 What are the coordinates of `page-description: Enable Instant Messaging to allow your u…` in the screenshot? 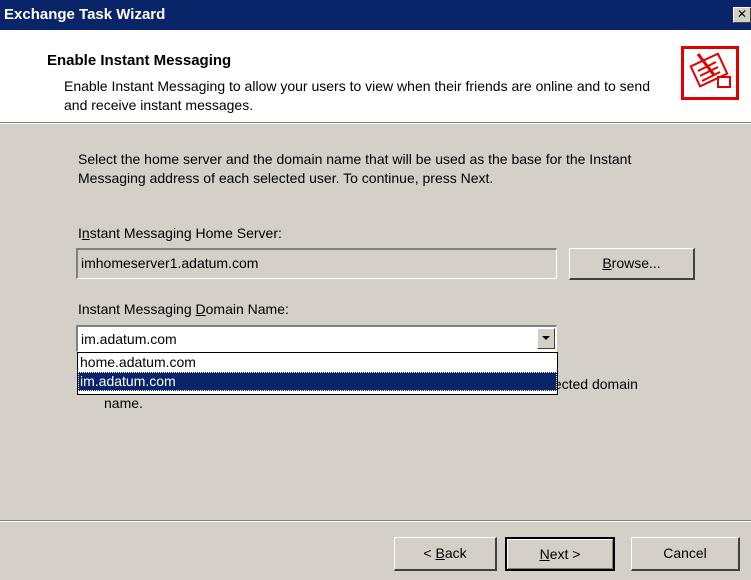 It's located at (357, 95).